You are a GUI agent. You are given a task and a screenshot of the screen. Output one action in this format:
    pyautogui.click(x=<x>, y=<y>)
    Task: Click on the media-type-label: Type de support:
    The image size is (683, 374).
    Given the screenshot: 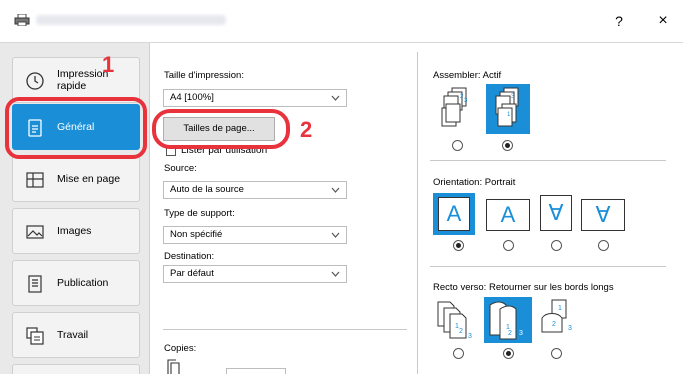 What is the action you would take?
    pyautogui.click(x=199, y=213)
    